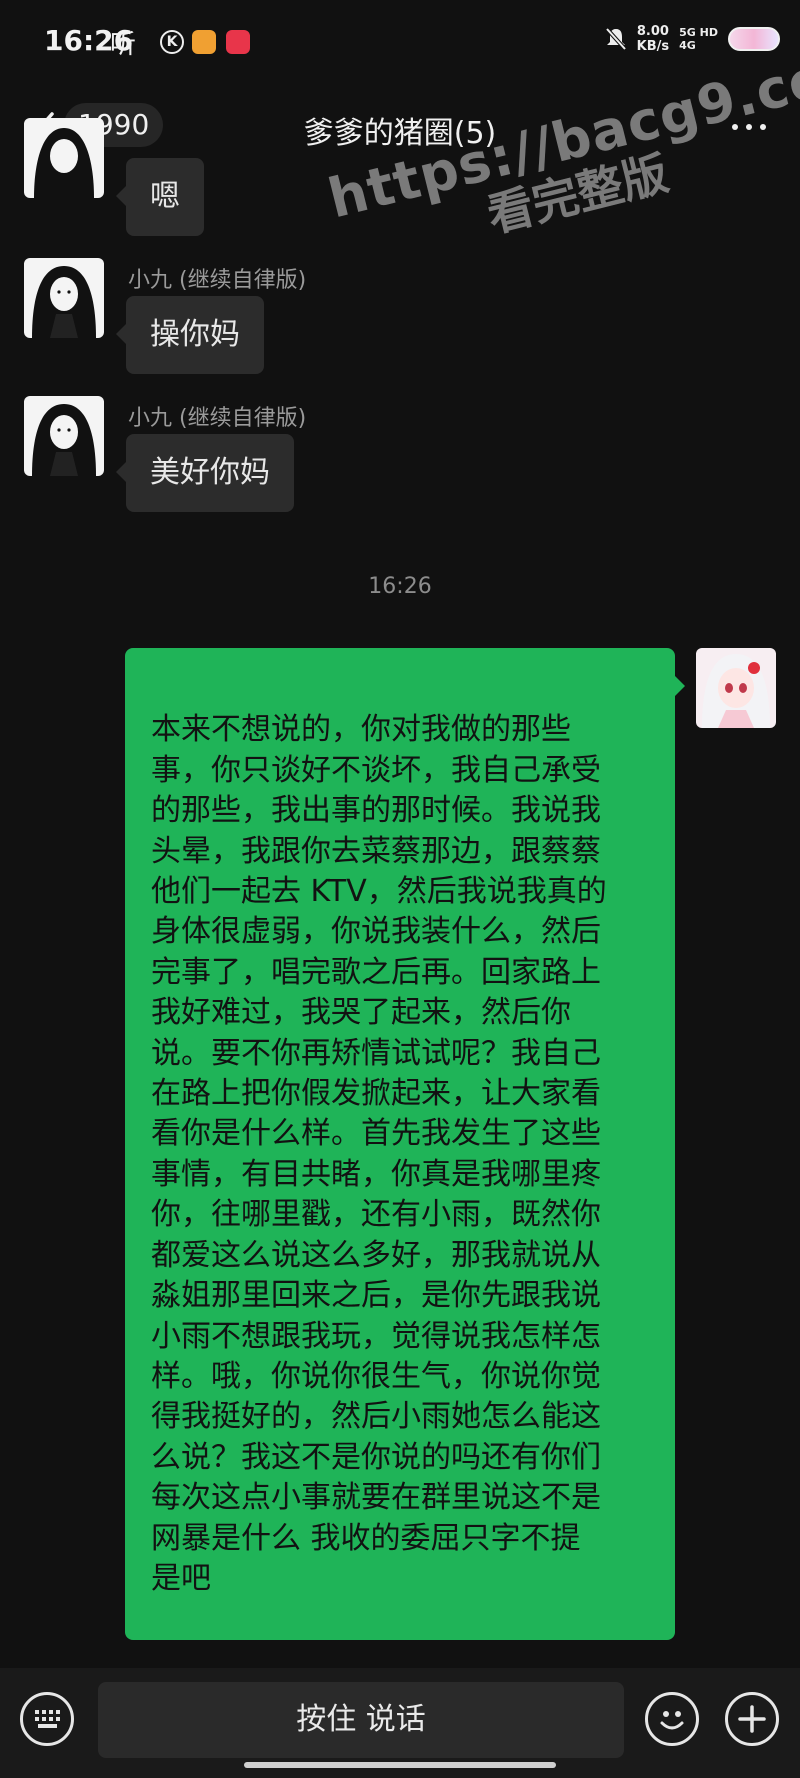 Image resolution: width=800 pixels, height=1778 pixels. What do you see at coordinates (165, 196) in the screenshot?
I see `message-text: 嗯` at bounding box center [165, 196].